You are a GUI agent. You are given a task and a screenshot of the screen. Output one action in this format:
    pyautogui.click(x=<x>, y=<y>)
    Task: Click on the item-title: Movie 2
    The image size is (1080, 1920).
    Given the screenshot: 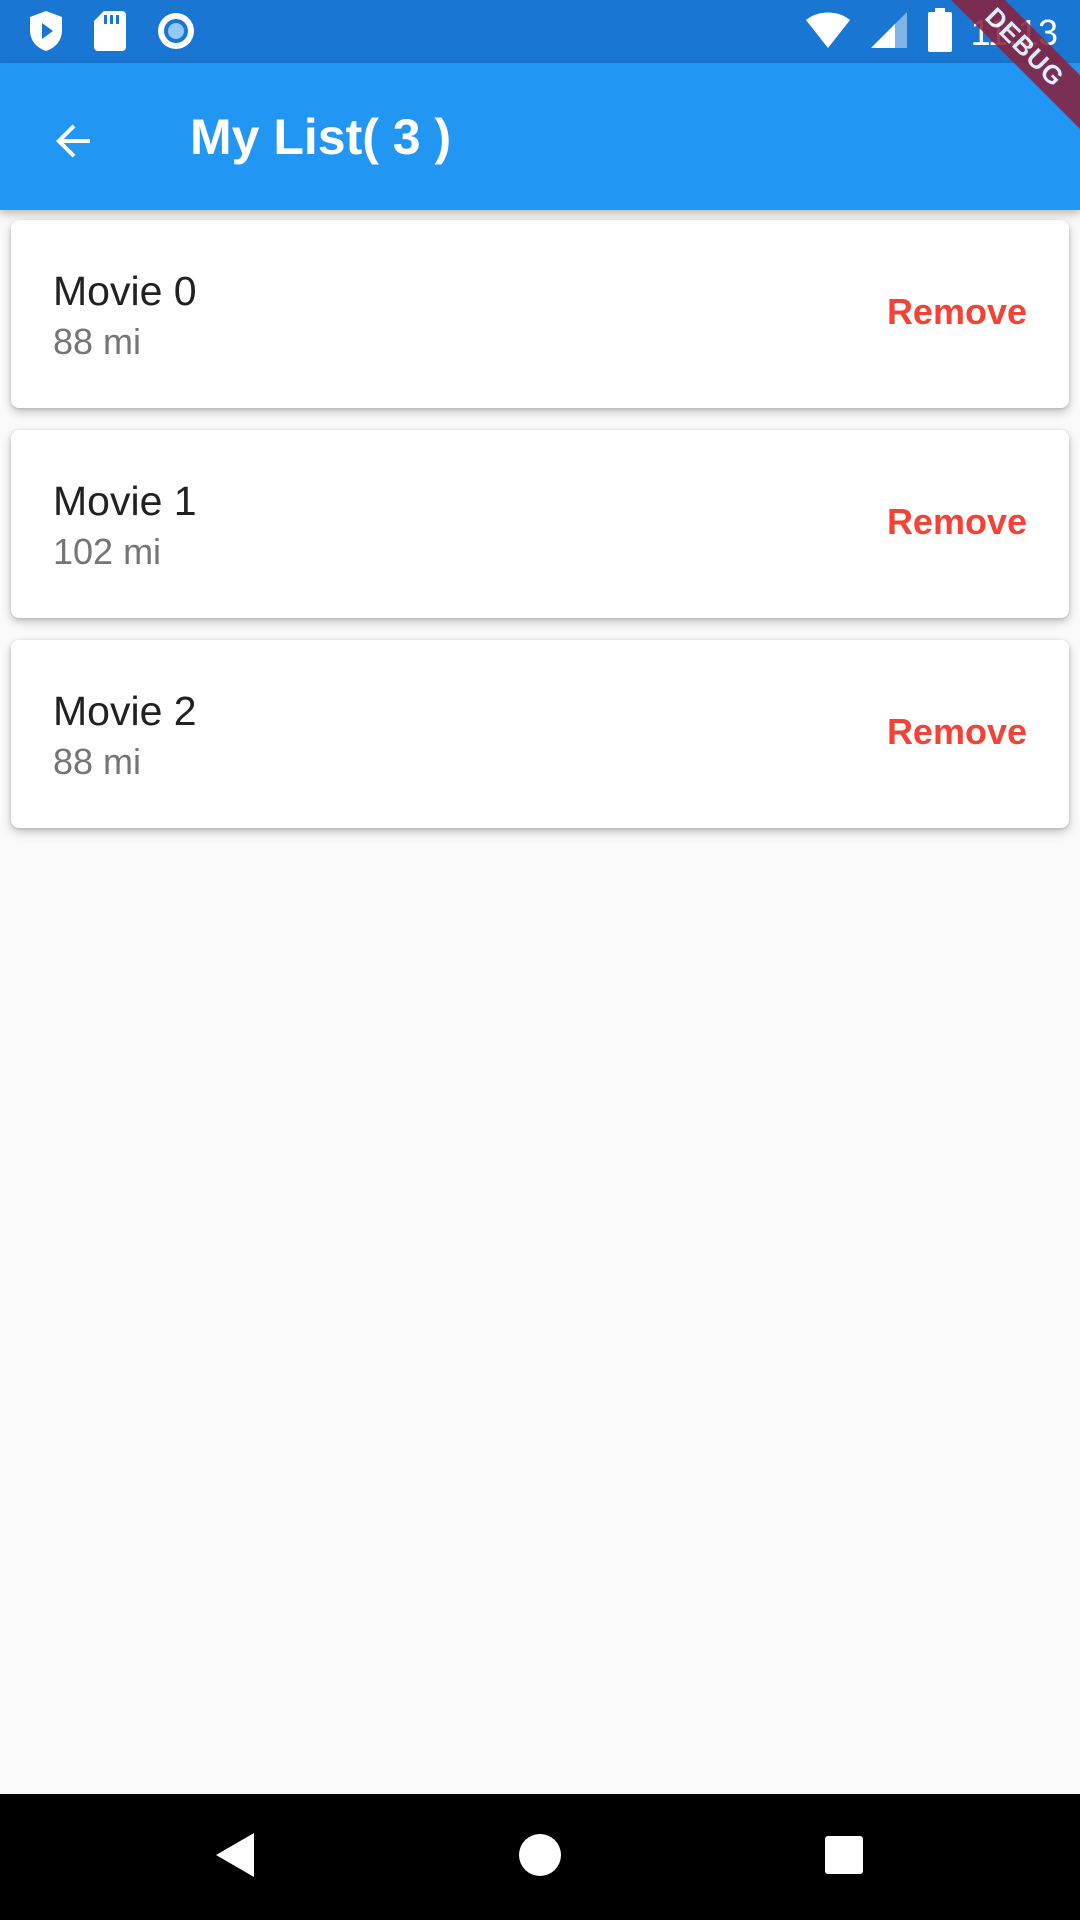 What is the action you would take?
    pyautogui.click(x=125, y=711)
    